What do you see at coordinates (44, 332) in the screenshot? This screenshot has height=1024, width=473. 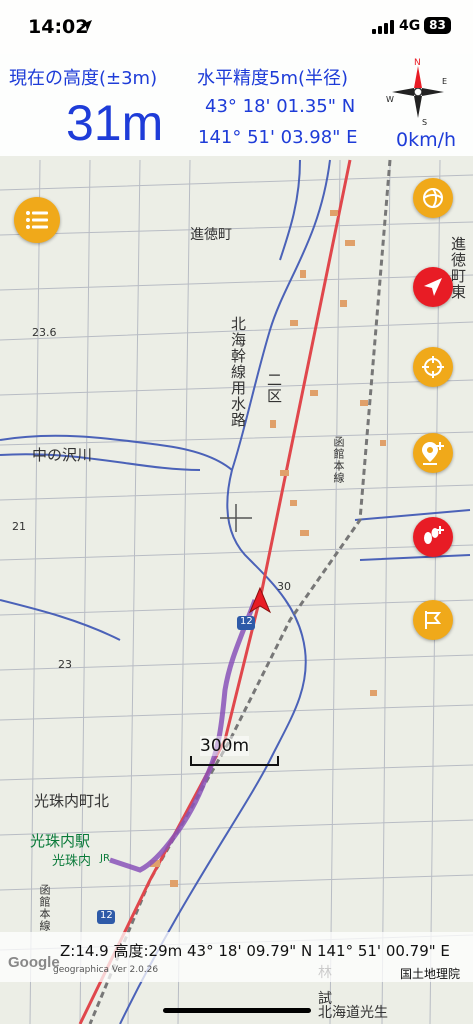 I see `elevation-label: 23.6` at bounding box center [44, 332].